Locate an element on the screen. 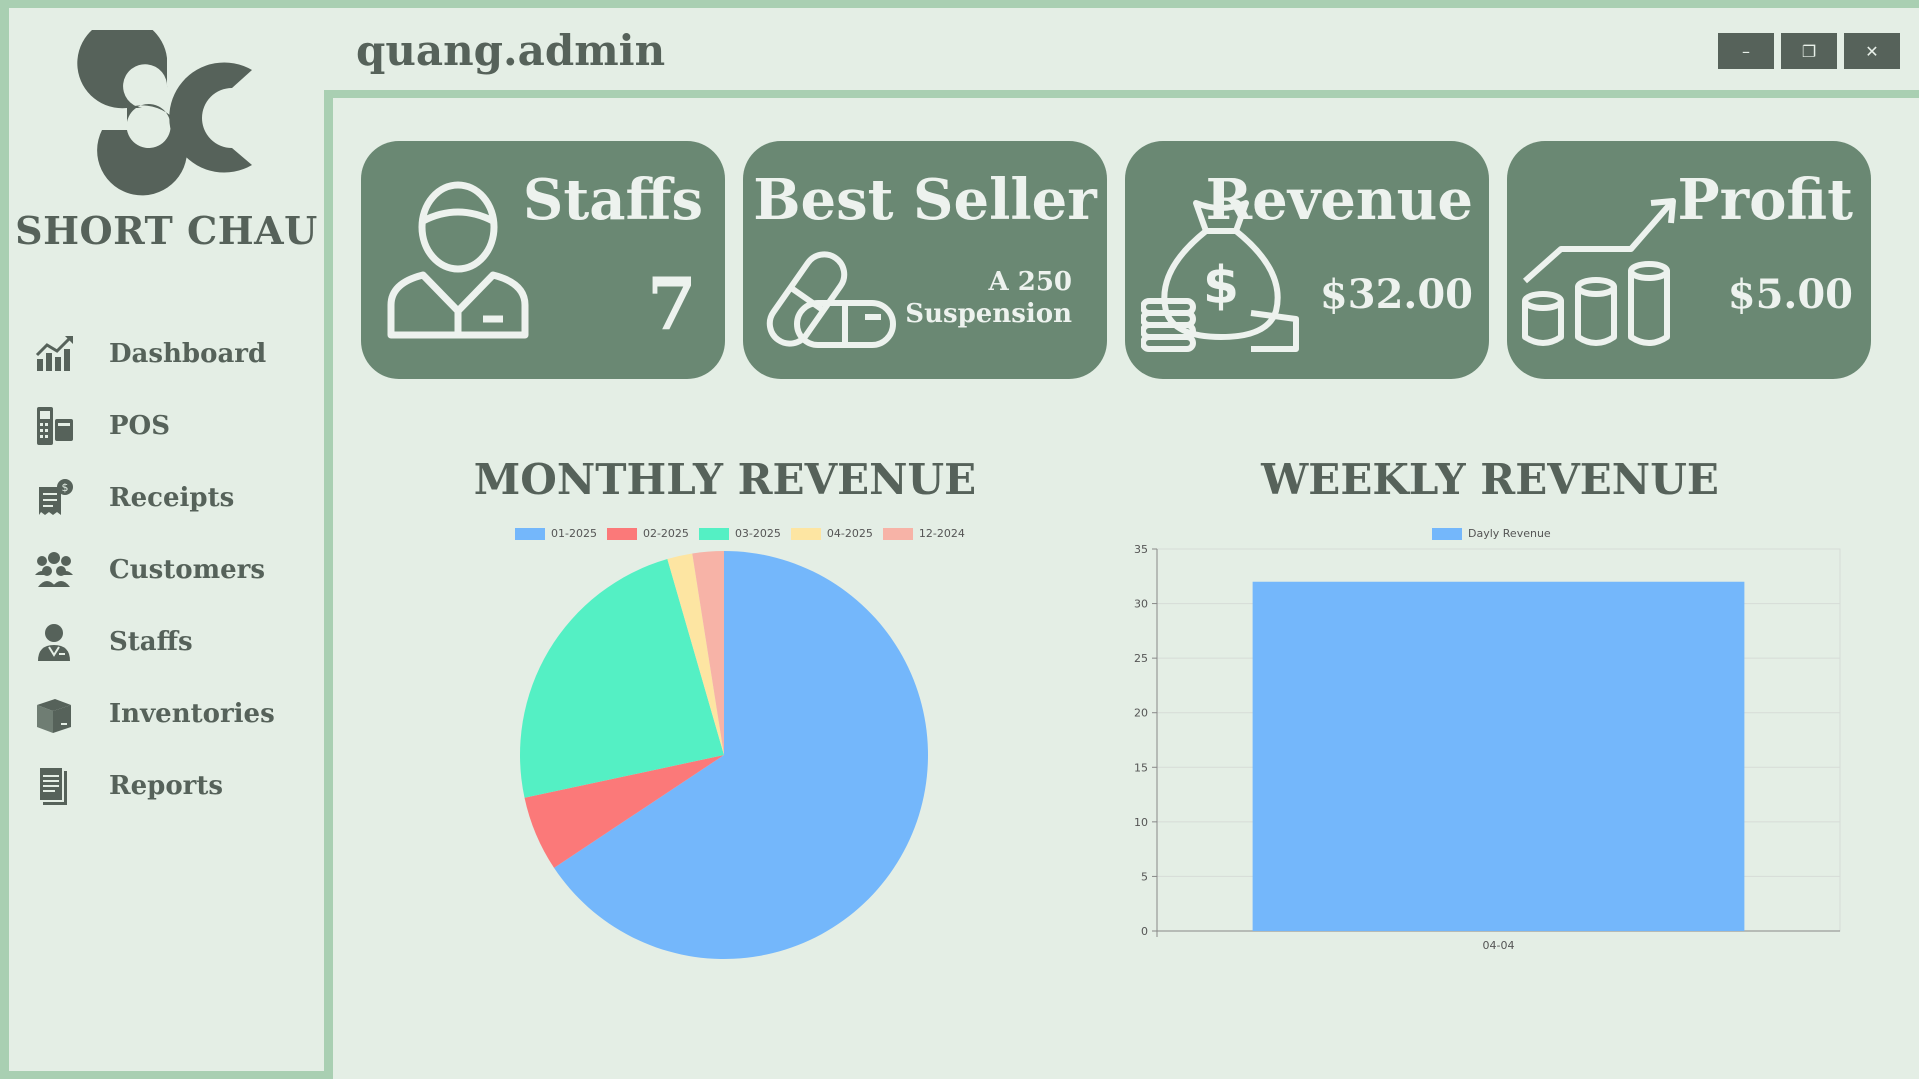 The image size is (1919, 1079). sidebar-item-reports: Reports is located at coordinates (171, 786).